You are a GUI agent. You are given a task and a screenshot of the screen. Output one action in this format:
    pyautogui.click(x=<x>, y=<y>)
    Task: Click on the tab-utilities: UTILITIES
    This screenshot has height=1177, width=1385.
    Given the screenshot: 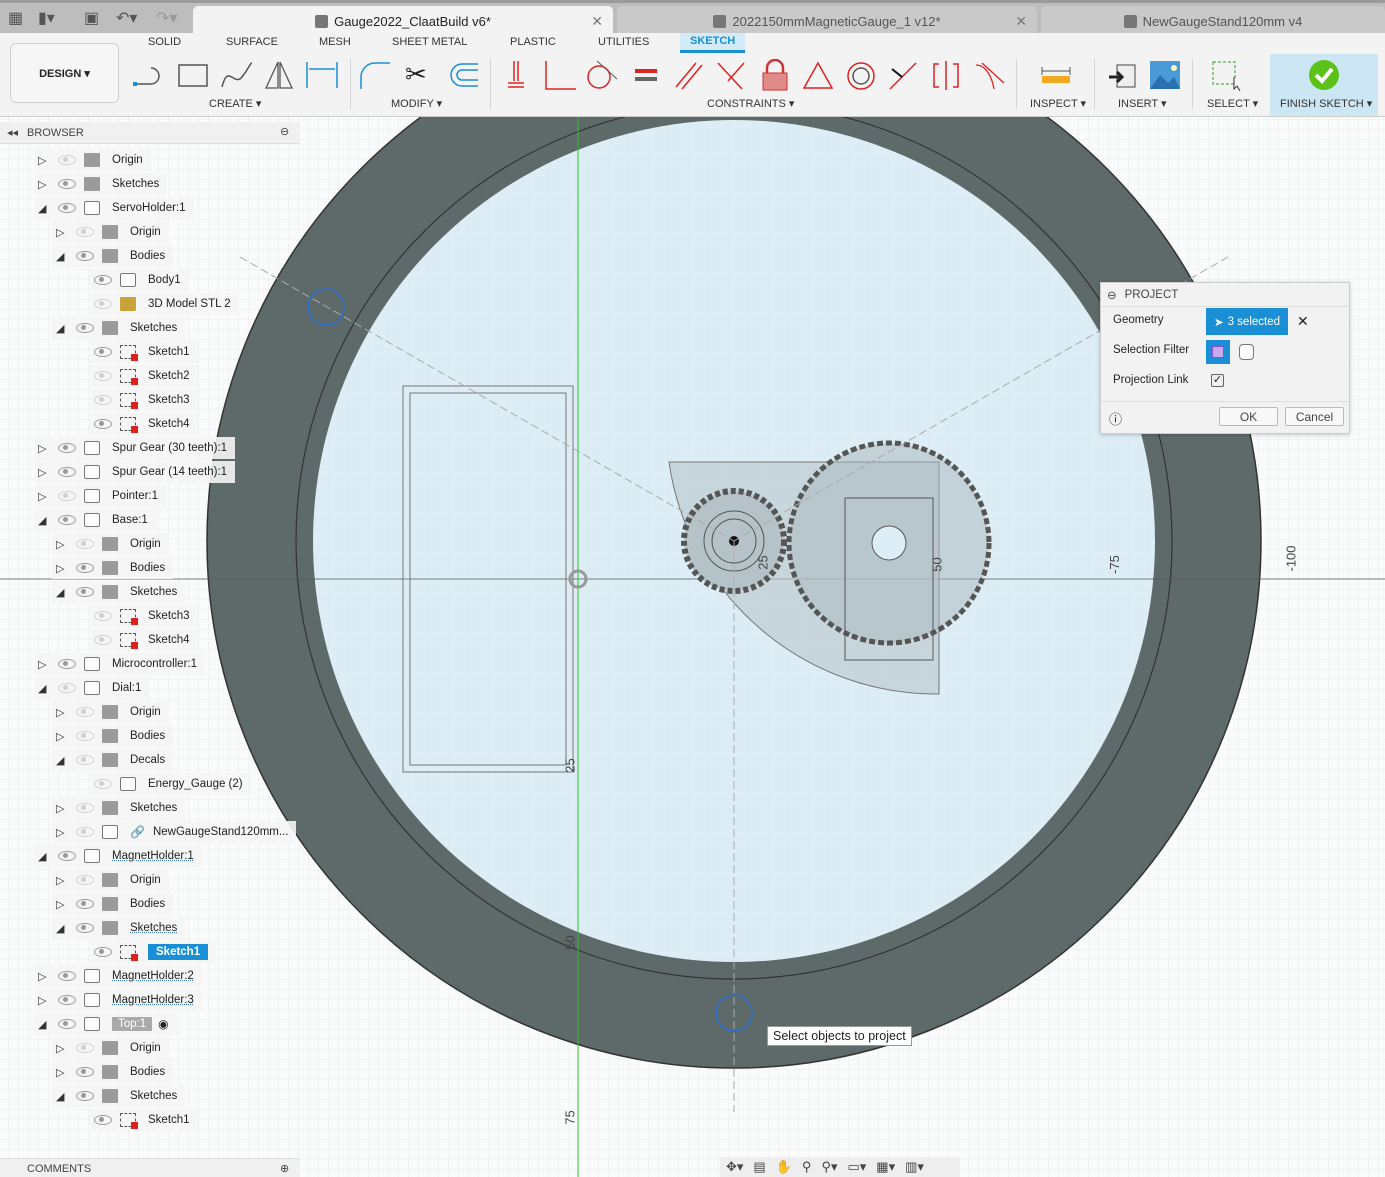 What is the action you would take?
    pyautogui.click(x=623, y=42)
    